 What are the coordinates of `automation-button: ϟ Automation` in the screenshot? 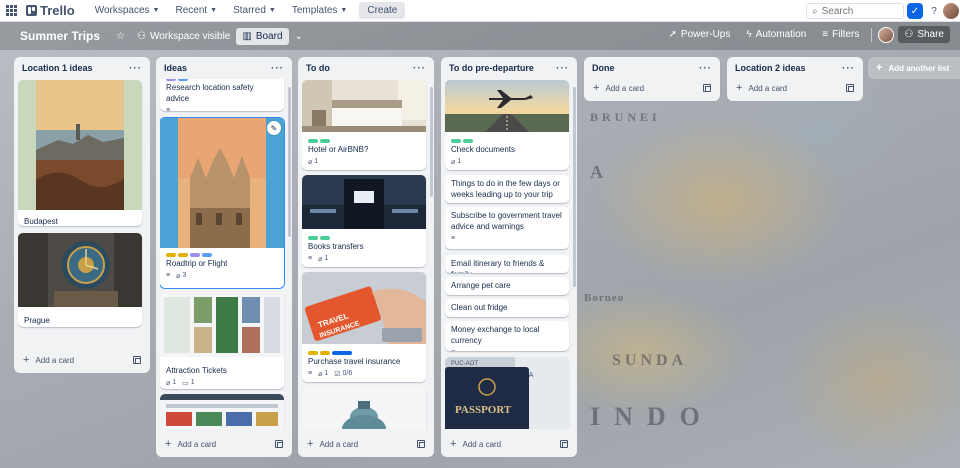 It's located at (776, 34).